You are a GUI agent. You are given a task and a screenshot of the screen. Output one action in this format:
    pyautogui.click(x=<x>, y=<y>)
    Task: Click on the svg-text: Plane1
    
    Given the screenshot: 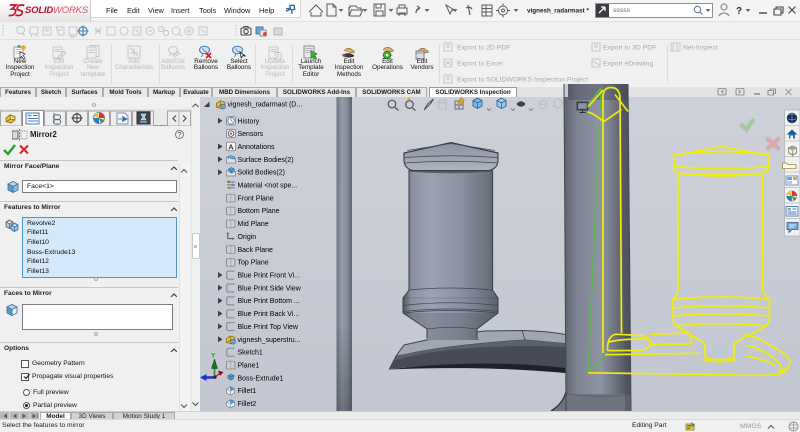 What is the action you would take?
    pyautogui.click(x=249, y=365)
    